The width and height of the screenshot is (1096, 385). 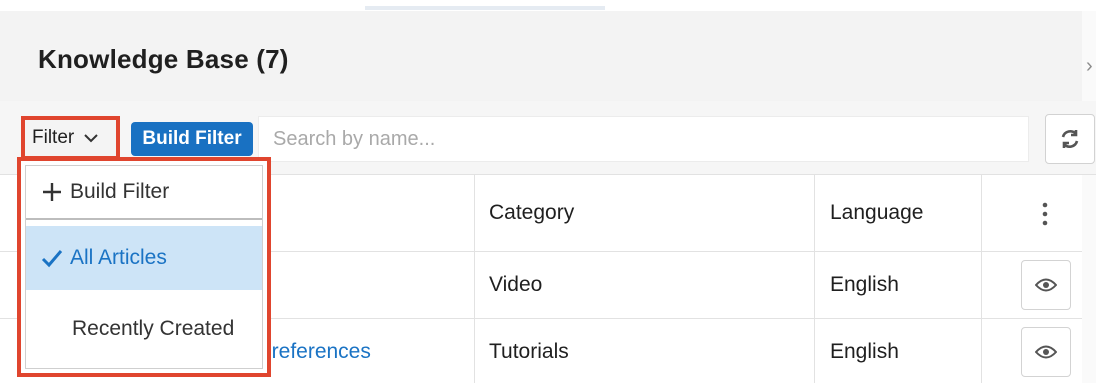 I want to click on refresh-button, so click(x=1070, y=139).